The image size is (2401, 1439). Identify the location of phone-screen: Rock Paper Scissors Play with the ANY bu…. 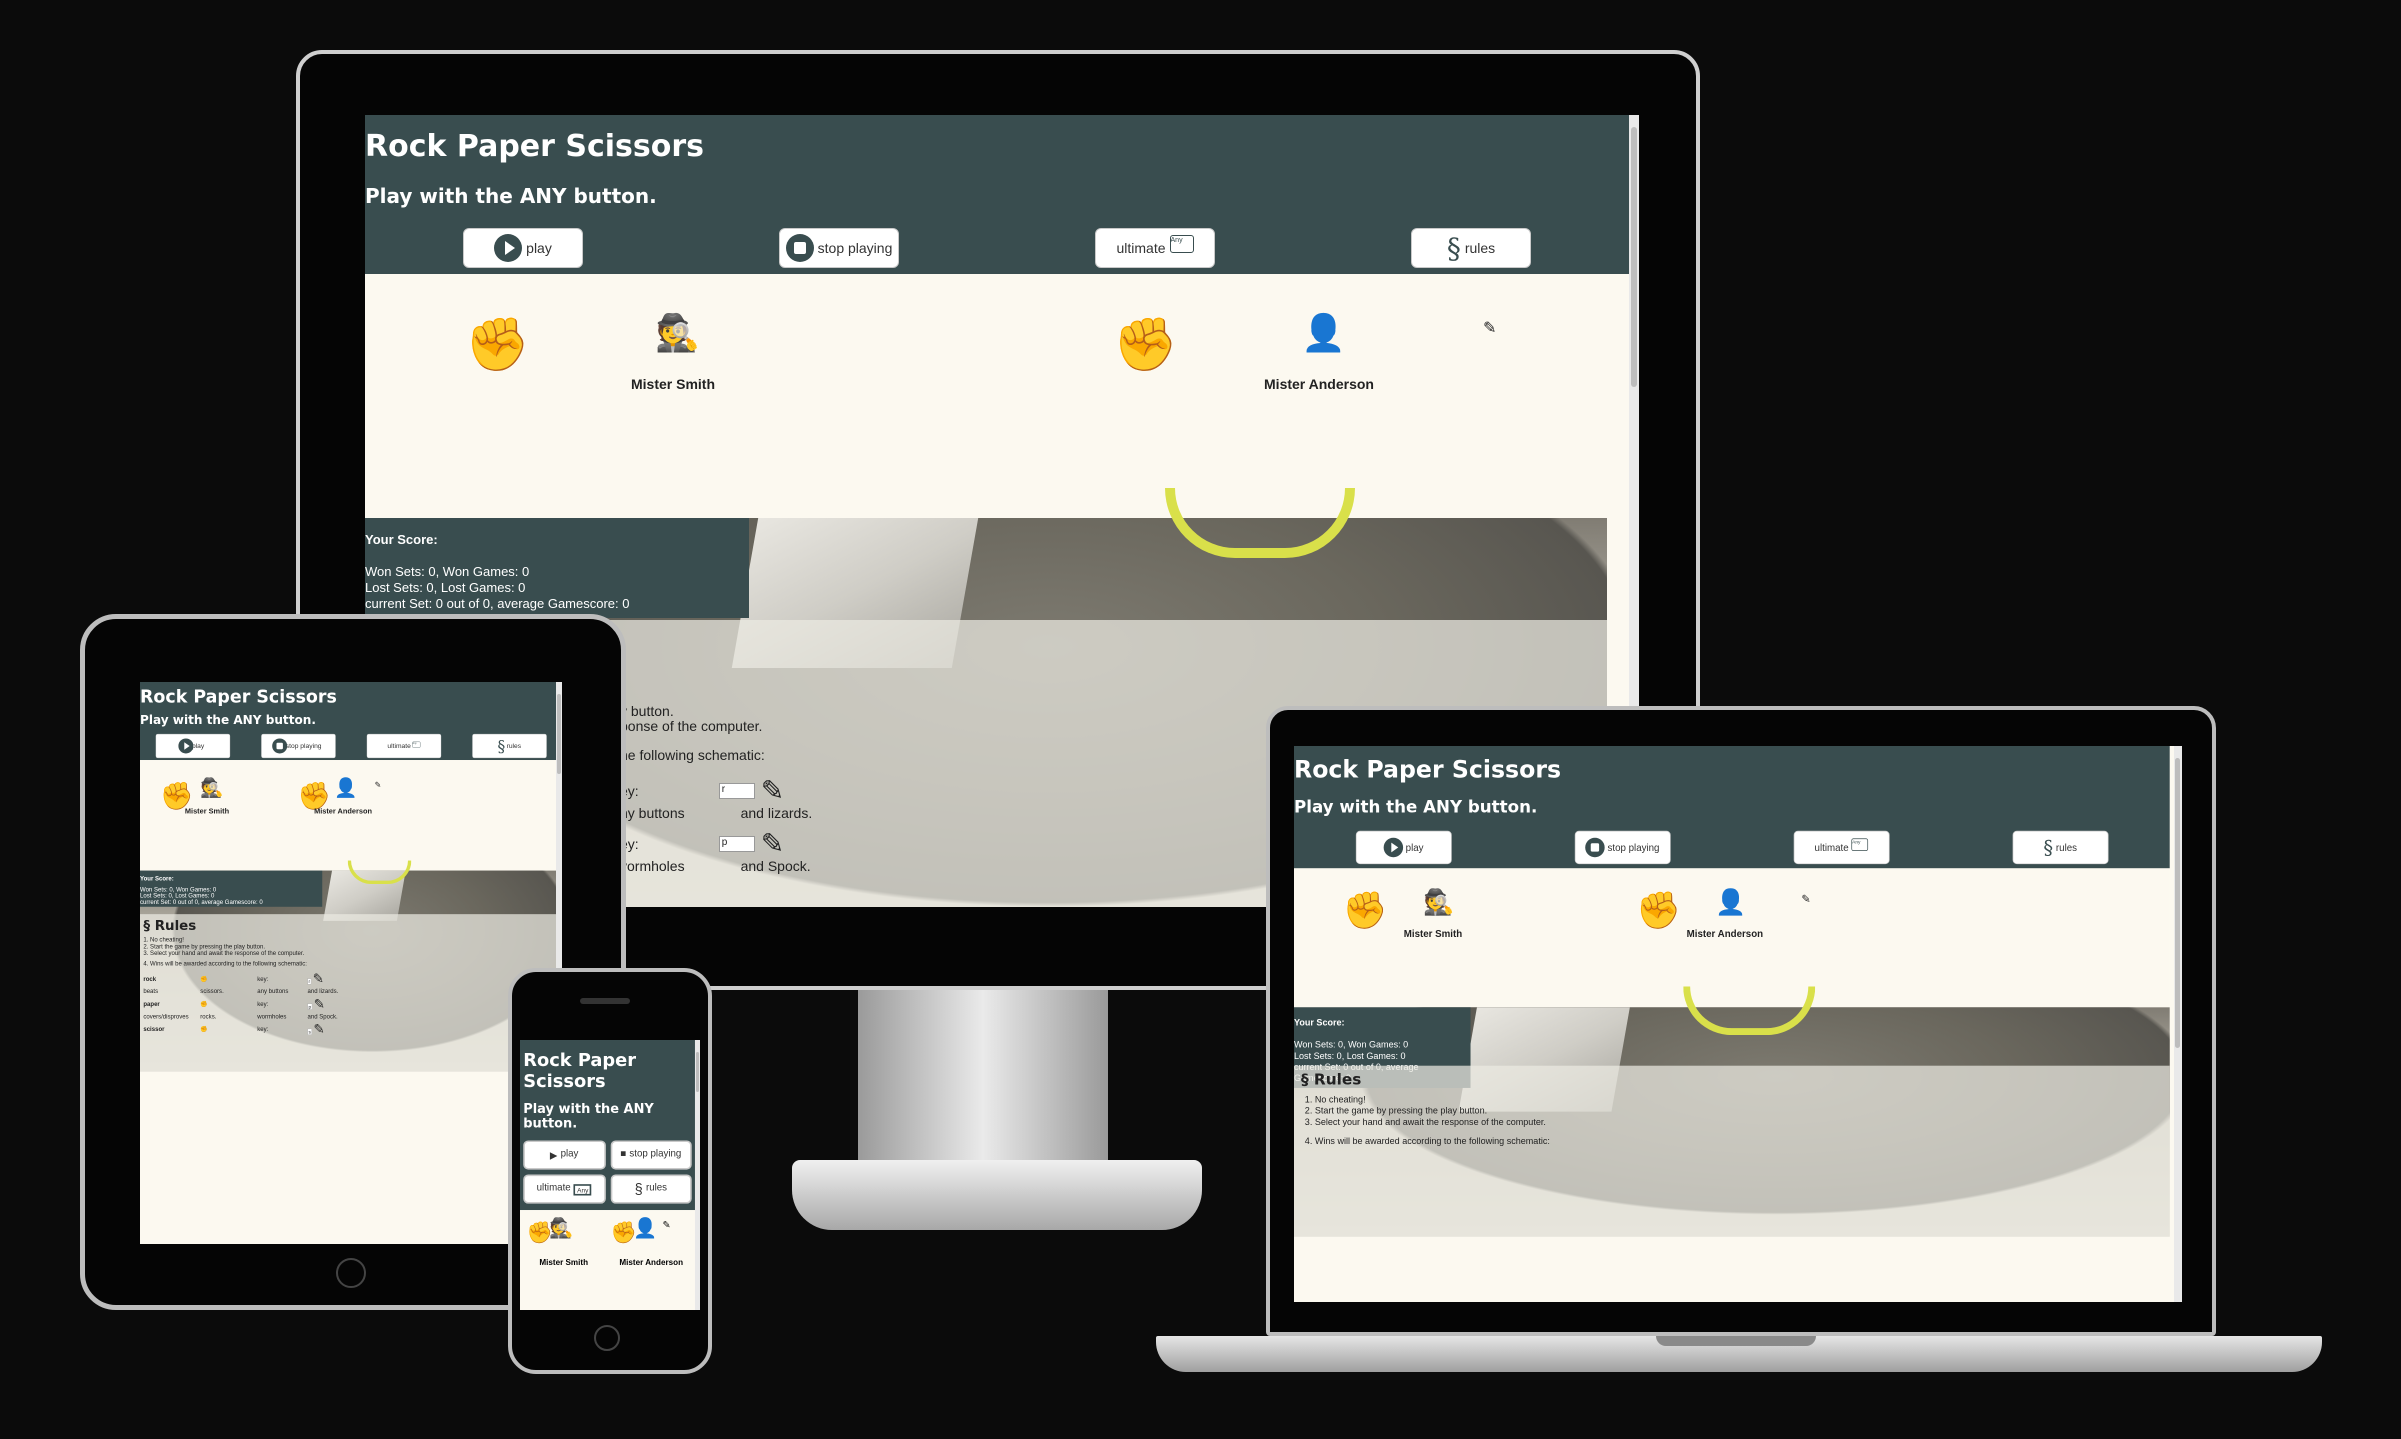
(610, 1175).